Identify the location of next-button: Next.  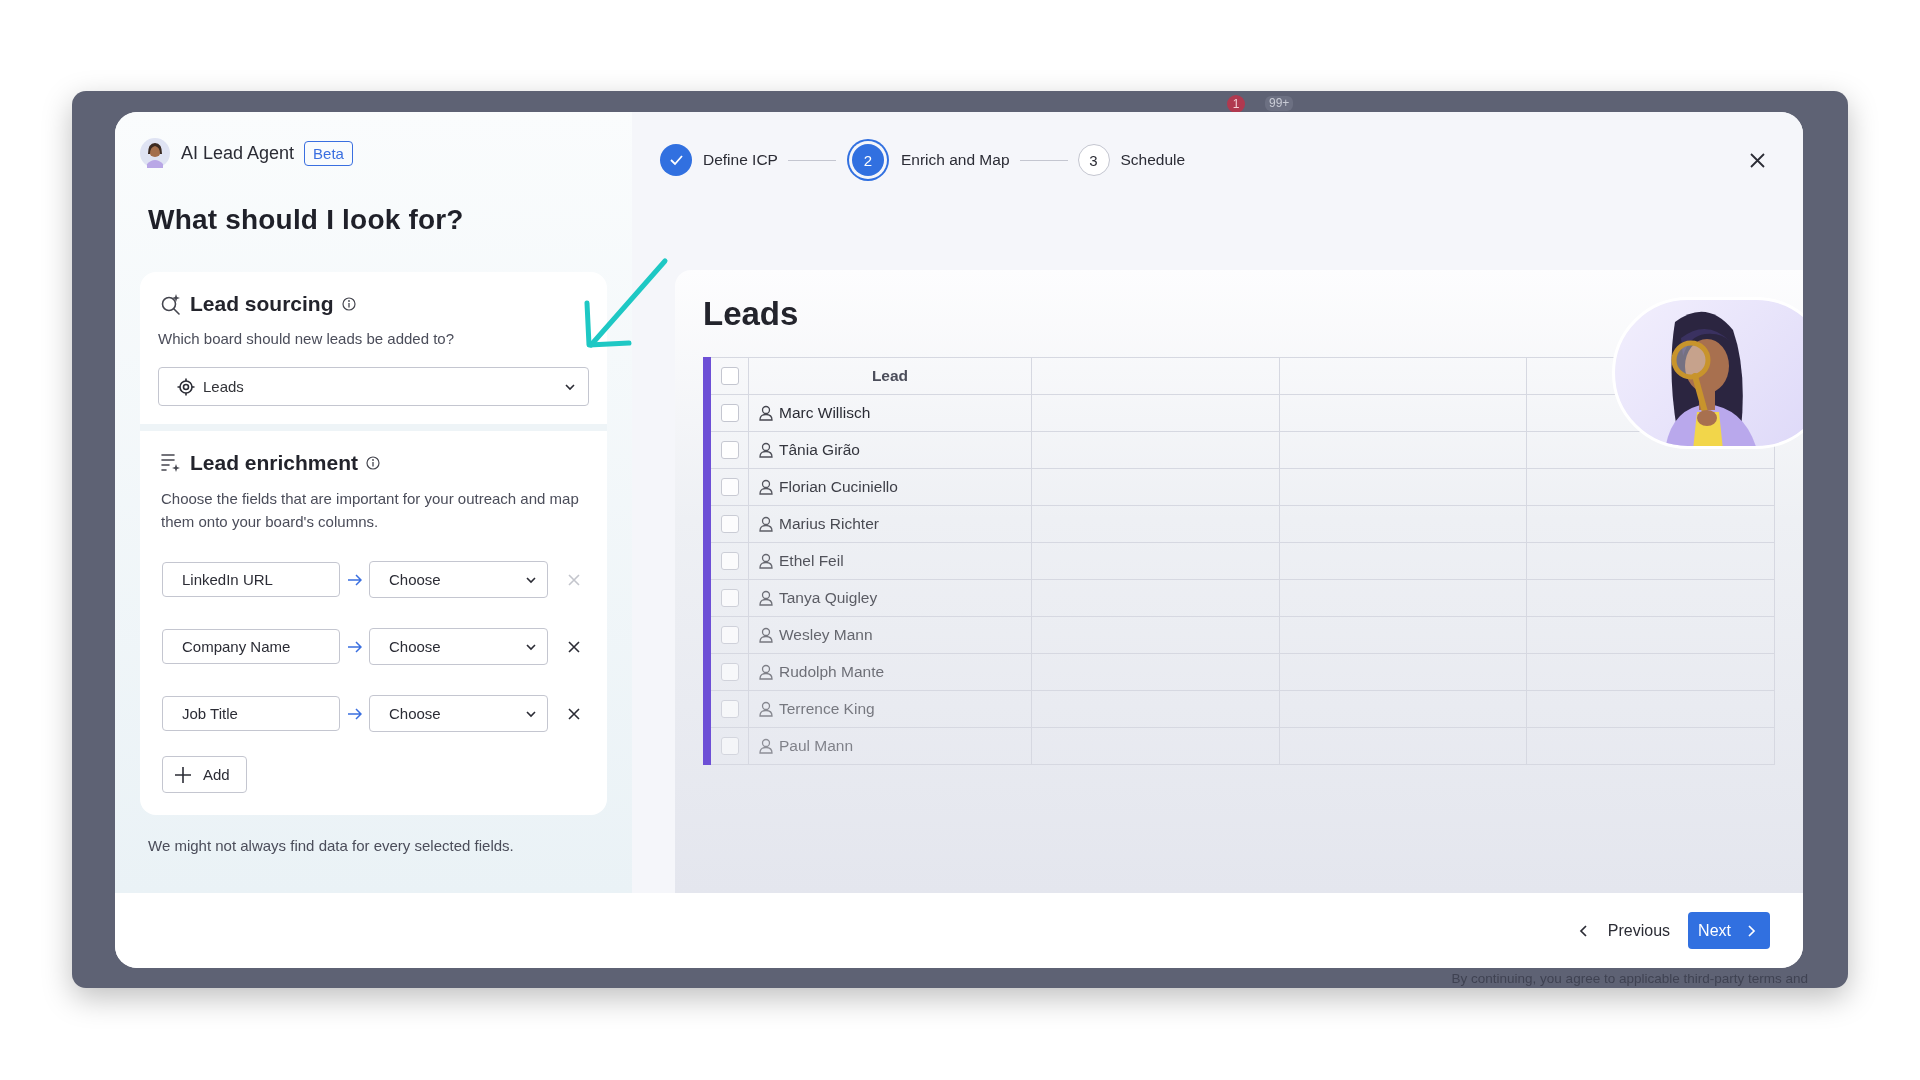
(1729, 930).